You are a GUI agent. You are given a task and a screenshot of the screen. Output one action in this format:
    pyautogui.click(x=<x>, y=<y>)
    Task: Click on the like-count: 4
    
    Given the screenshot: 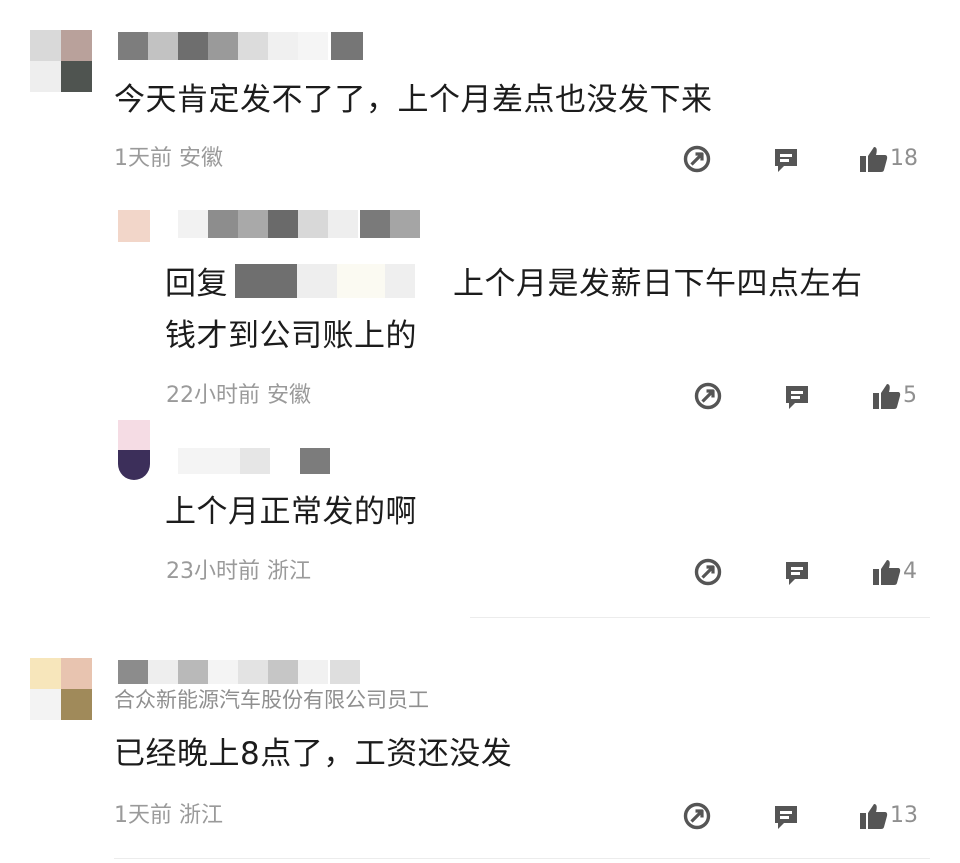 What is the action you would take?
    pyautogui.click(x=910, y=571)
    